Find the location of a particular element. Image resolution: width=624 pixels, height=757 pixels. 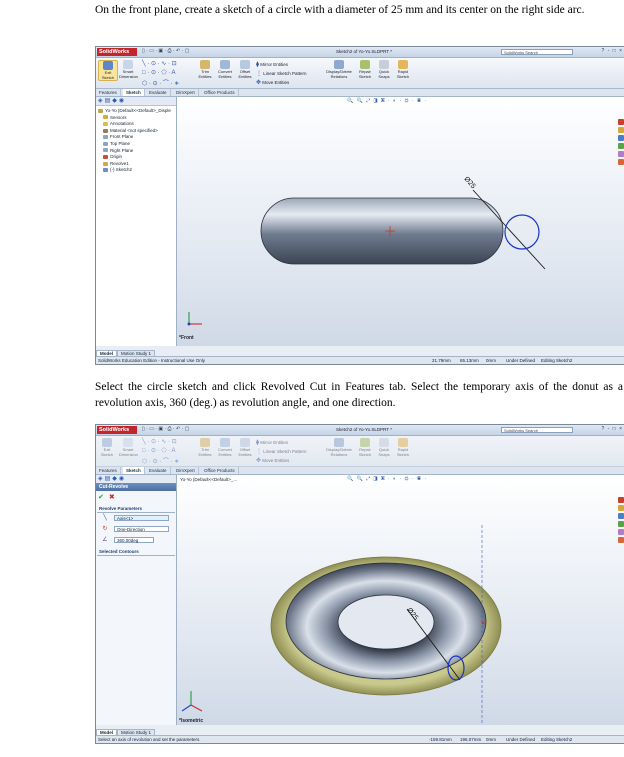

selected-contours-section: Selected Contours is located at coordinates (136, 552).